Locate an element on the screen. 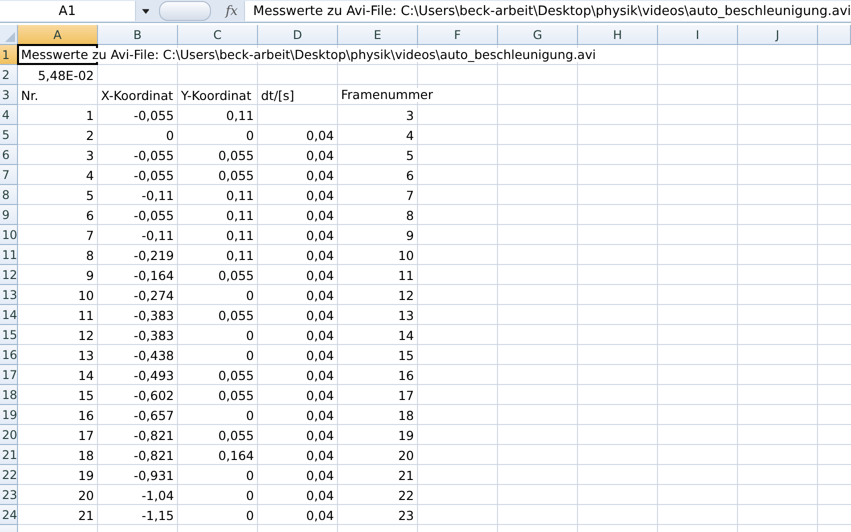  table-cell-text: X-Koordinat is located at coordinates (137, 95).